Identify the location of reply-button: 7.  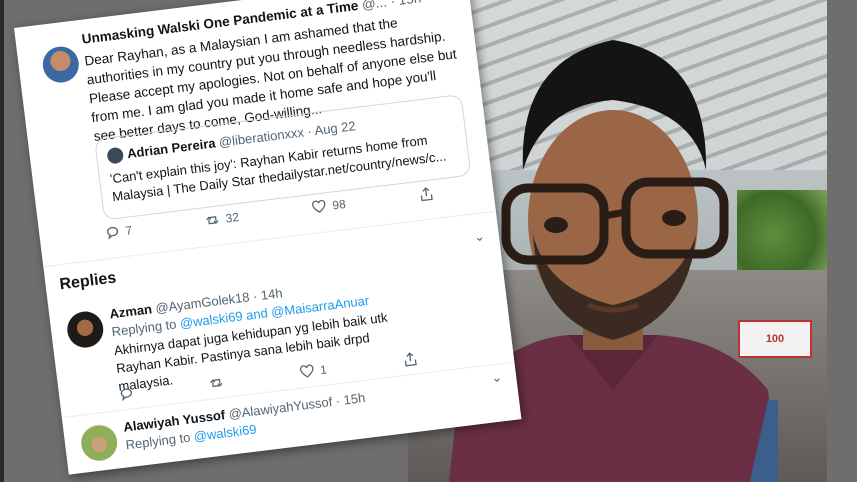
(119, 231).